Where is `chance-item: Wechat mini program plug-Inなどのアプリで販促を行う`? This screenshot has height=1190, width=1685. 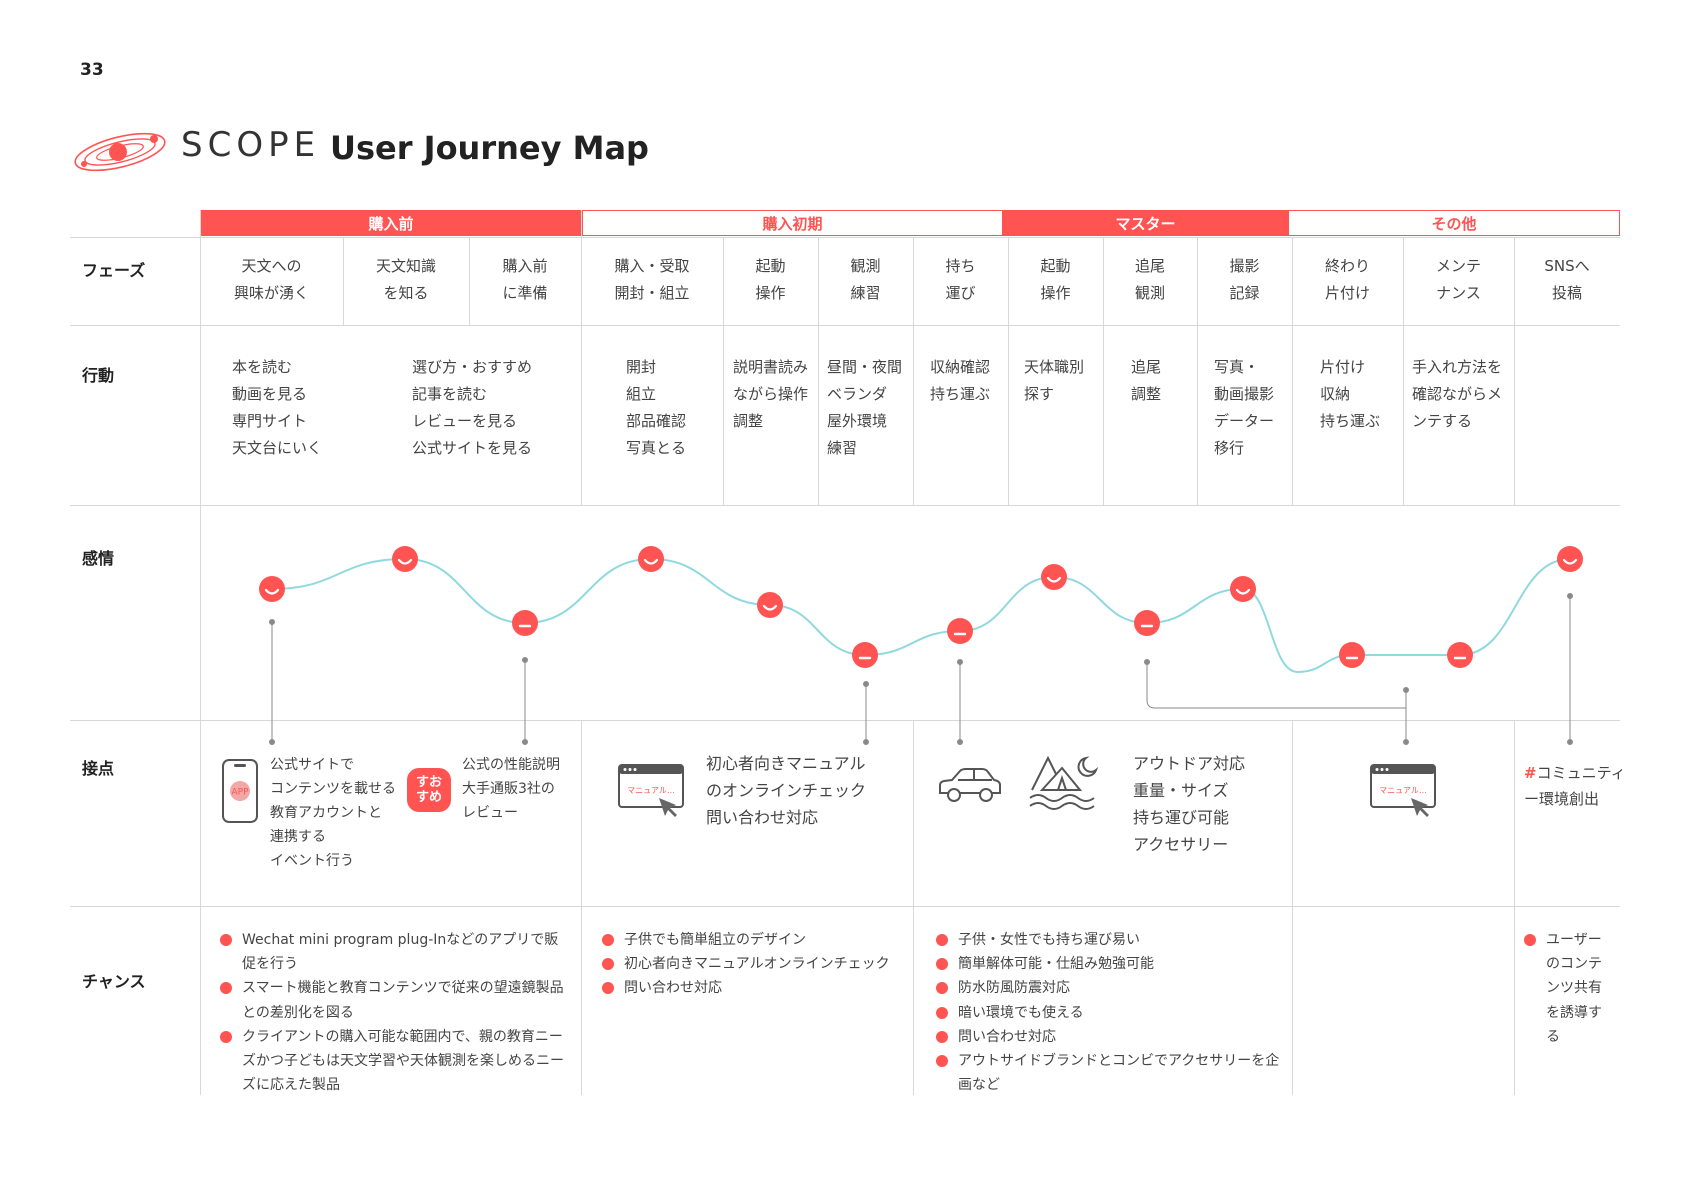 chance-item: Wechat mini program plug-Inなどのアプリで販促を行う is located at coordinates (392, 952).